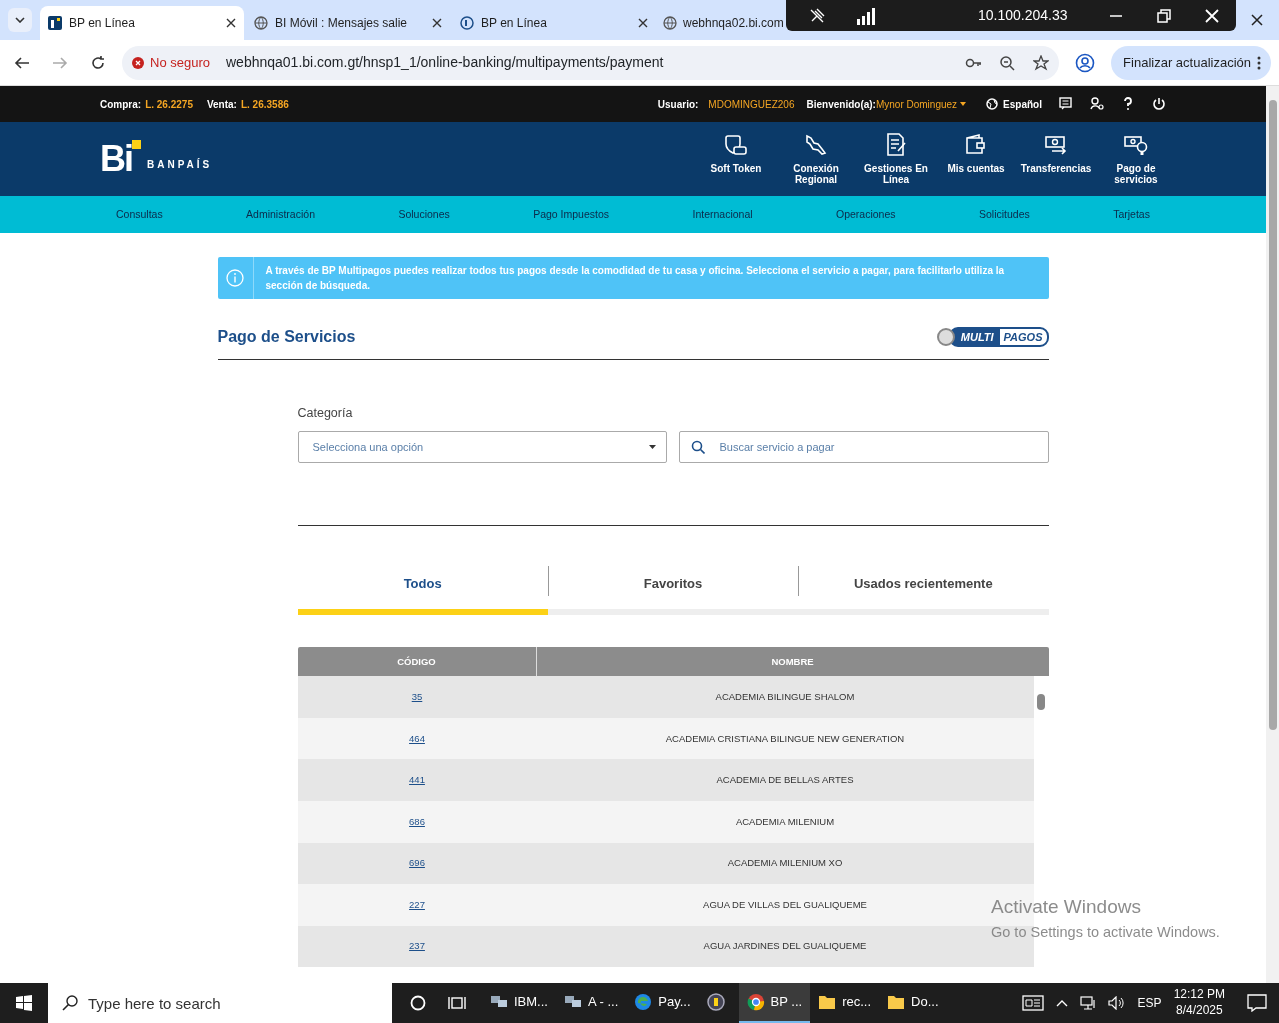  I want to click on filter-tab: Todos, so click(422, 590).